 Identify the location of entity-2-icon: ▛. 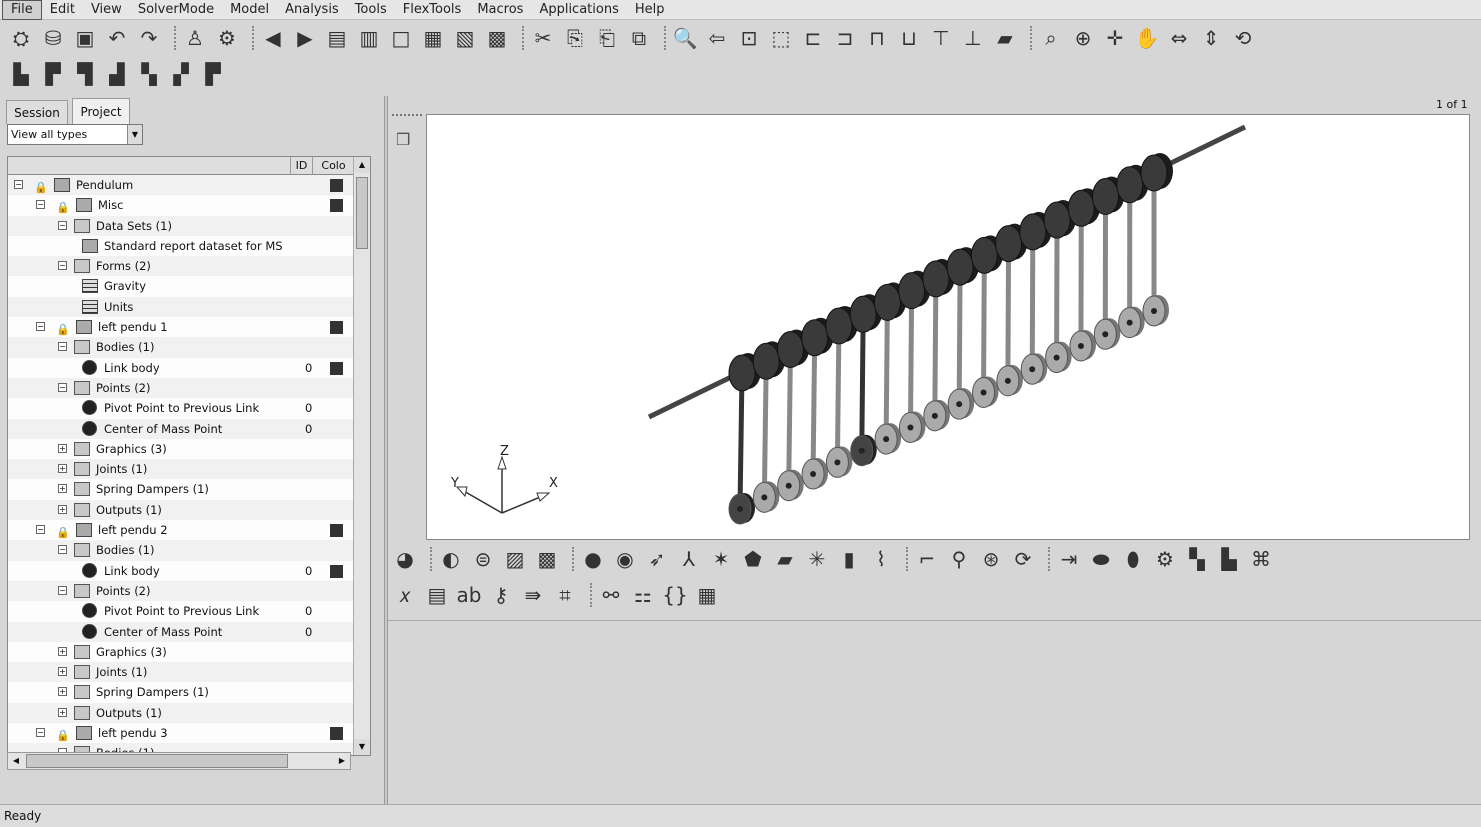
(53, 74).